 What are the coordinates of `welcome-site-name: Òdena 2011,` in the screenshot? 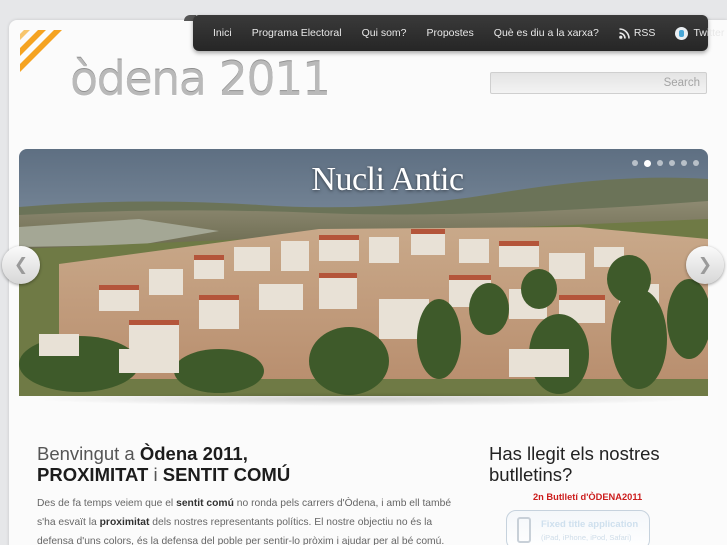 It's located at (193, 453).